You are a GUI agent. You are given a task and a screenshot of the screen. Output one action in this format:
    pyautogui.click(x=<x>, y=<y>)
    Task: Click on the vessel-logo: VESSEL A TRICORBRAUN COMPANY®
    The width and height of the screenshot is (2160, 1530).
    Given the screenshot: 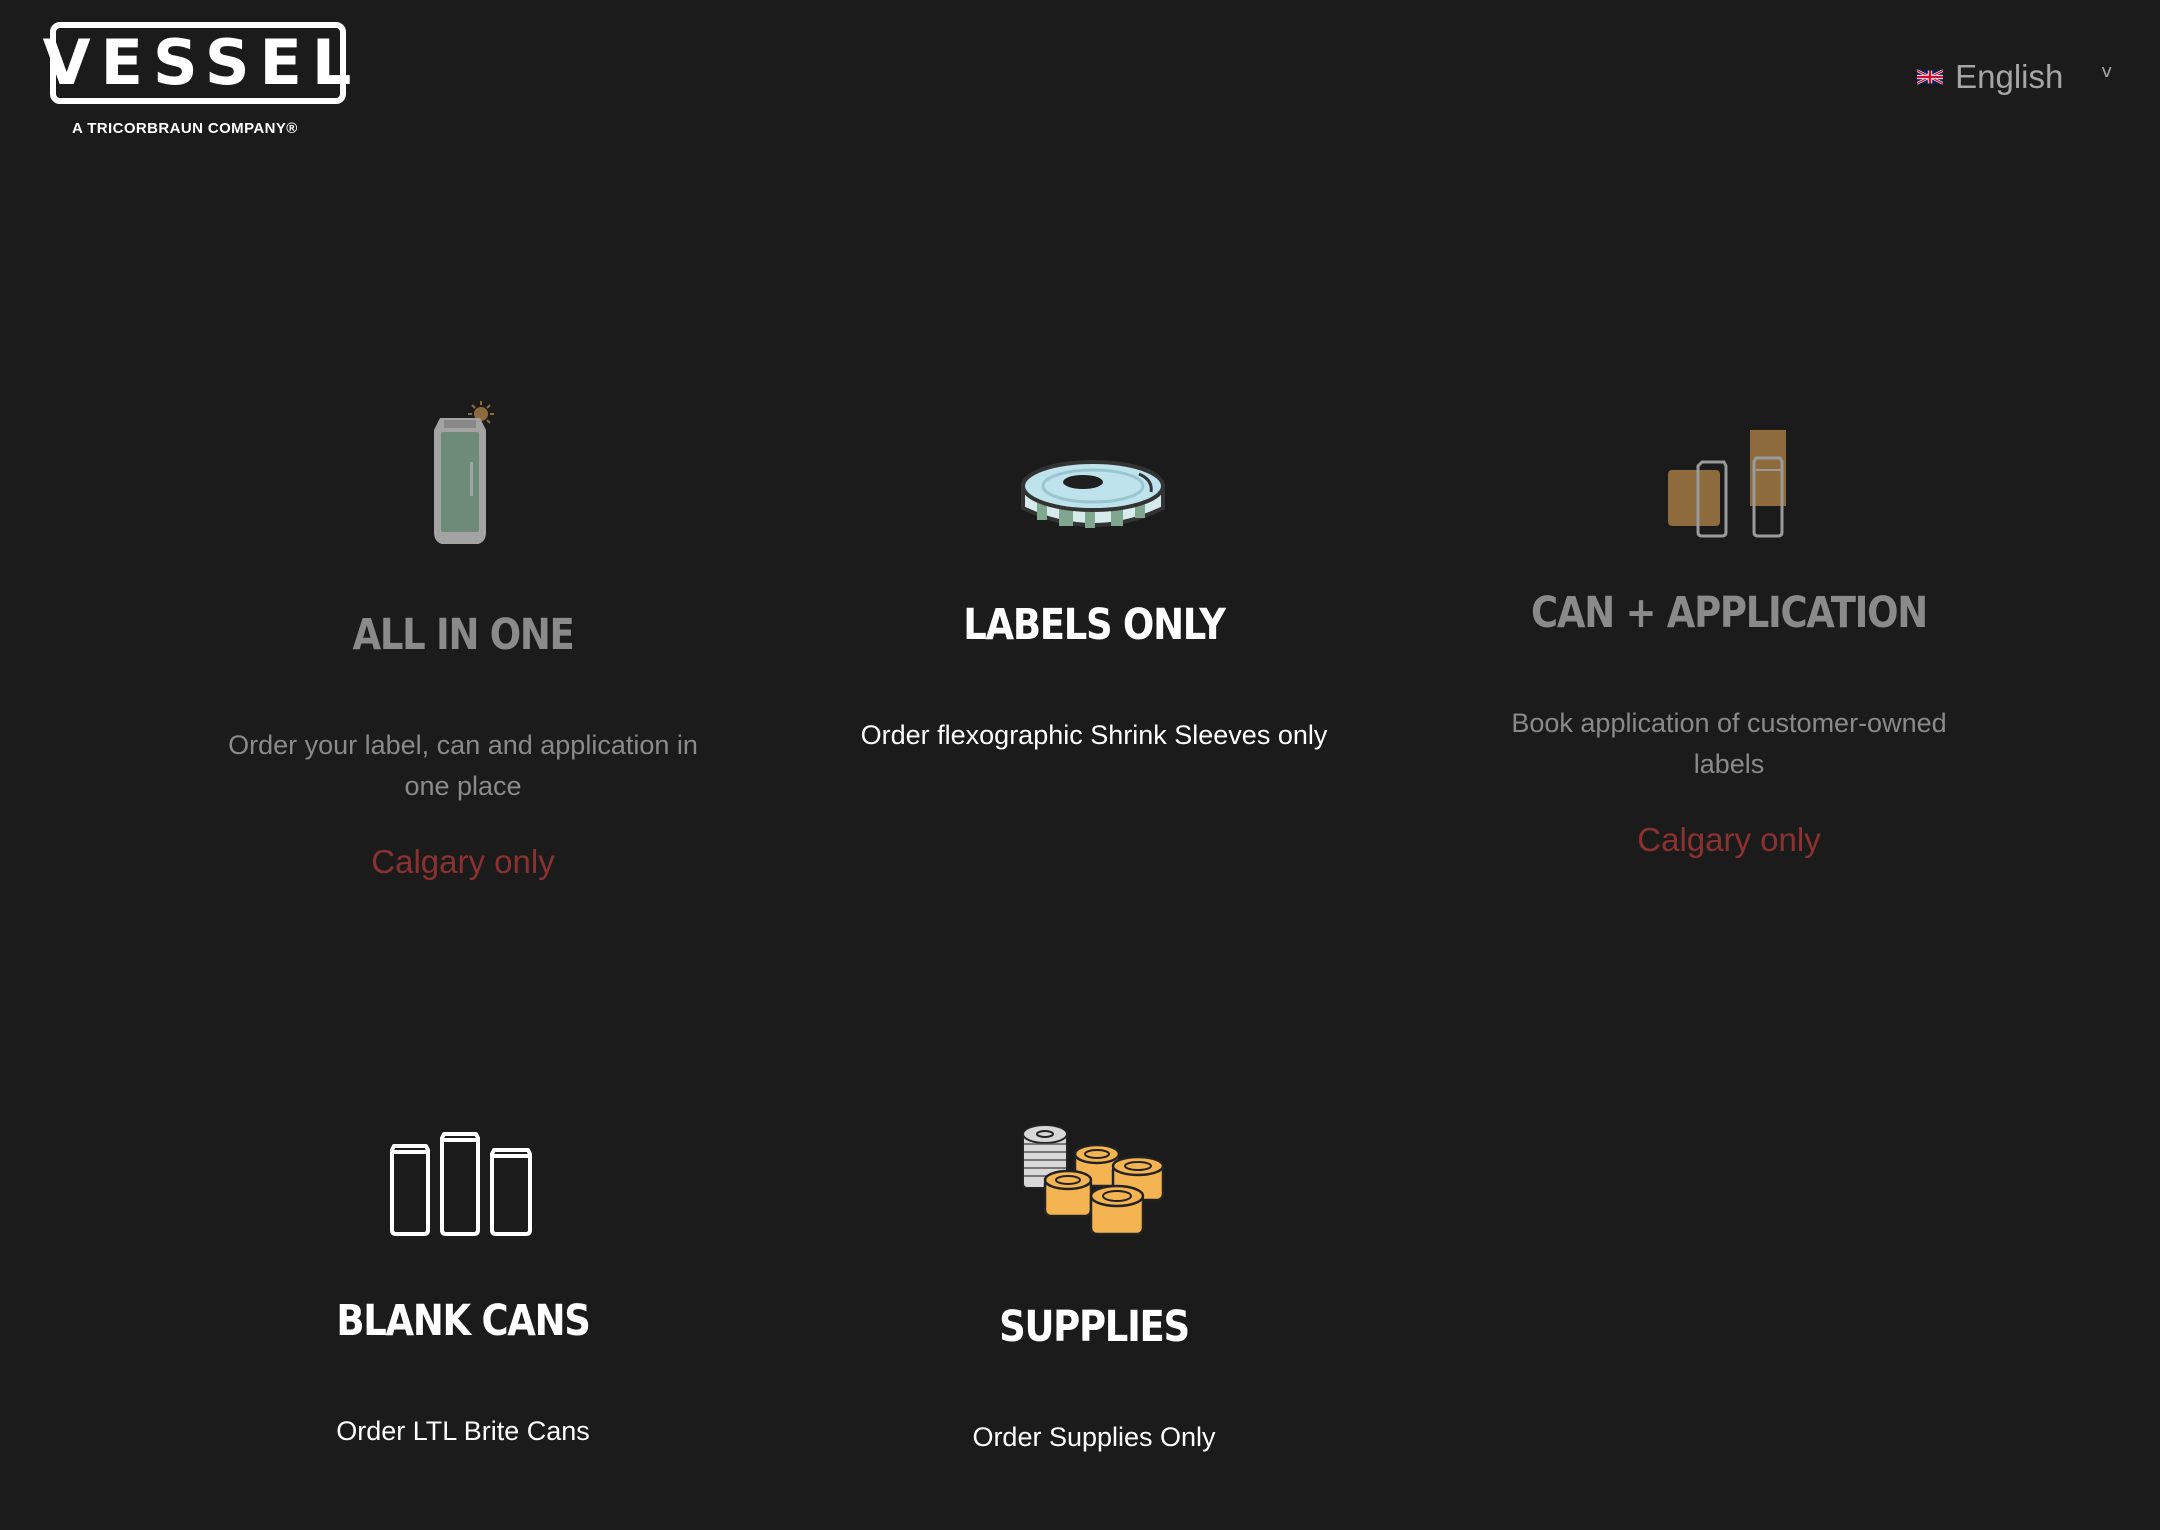 What is the action you would take?
    pyautogui.click(x=197, y=81)
    